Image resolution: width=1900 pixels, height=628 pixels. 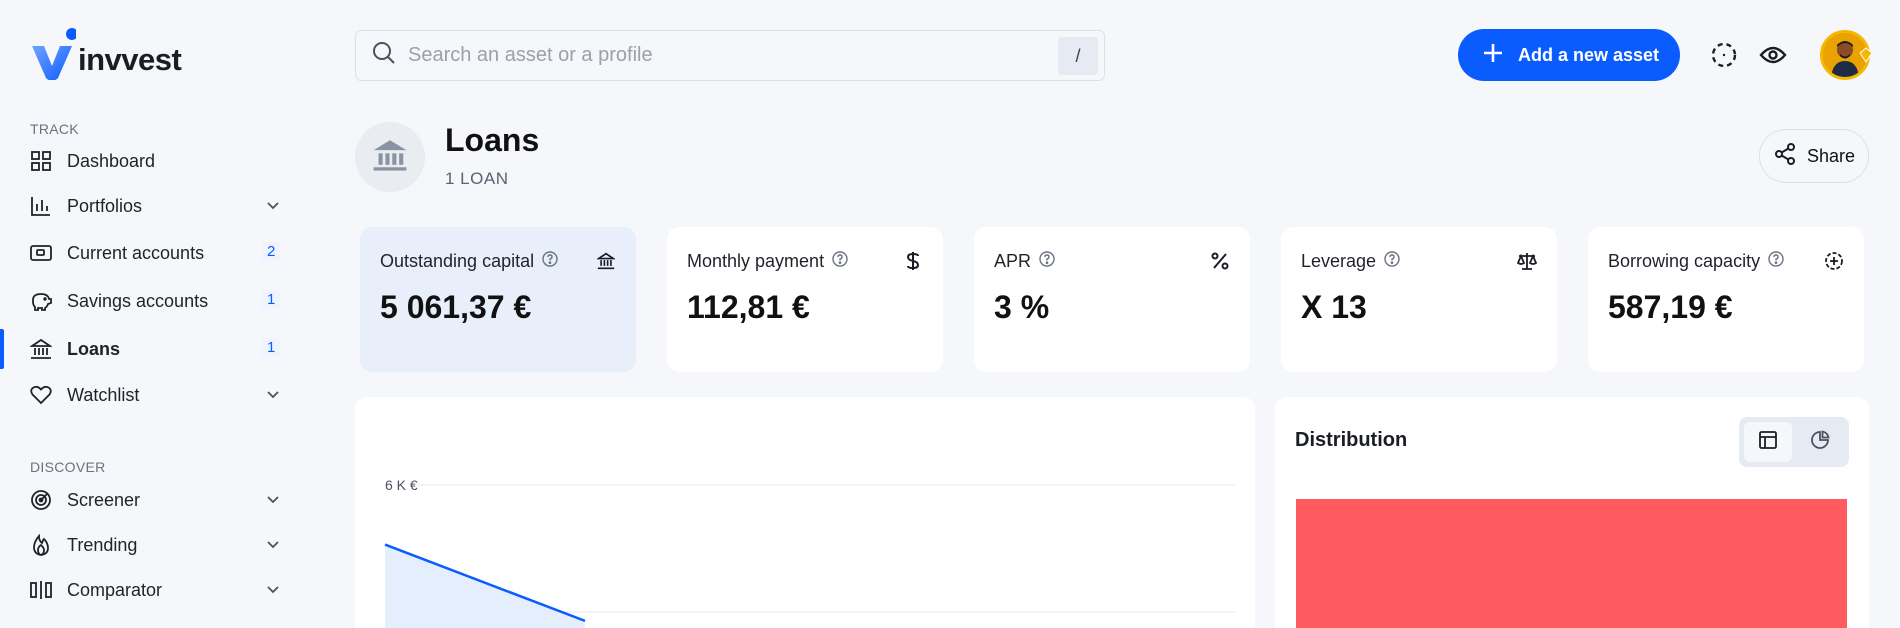 I want to click on kpi-value: 5 061,37 €, so click(x=456, y=307).